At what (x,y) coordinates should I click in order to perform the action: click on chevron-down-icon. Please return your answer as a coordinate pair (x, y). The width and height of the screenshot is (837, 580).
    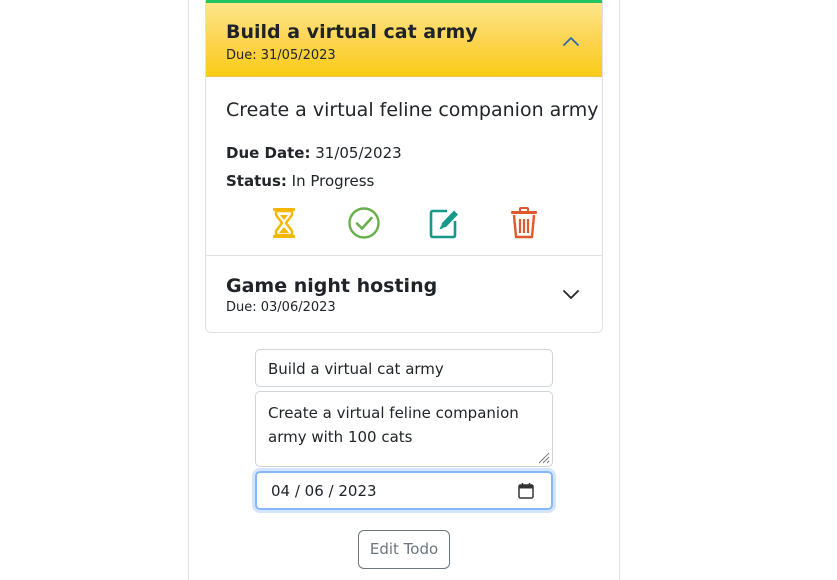
    Looking at the image, I should click on (571, 294).